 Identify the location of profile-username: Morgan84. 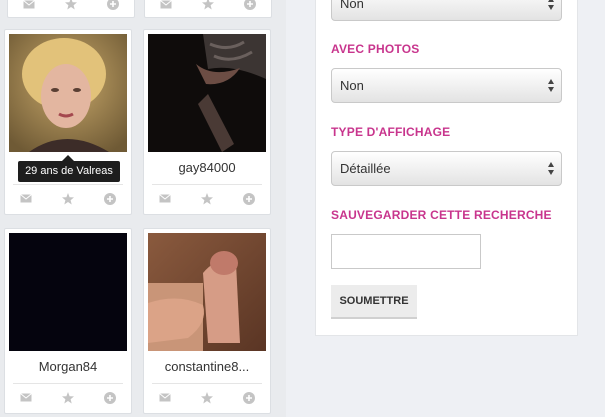
(68, 366).